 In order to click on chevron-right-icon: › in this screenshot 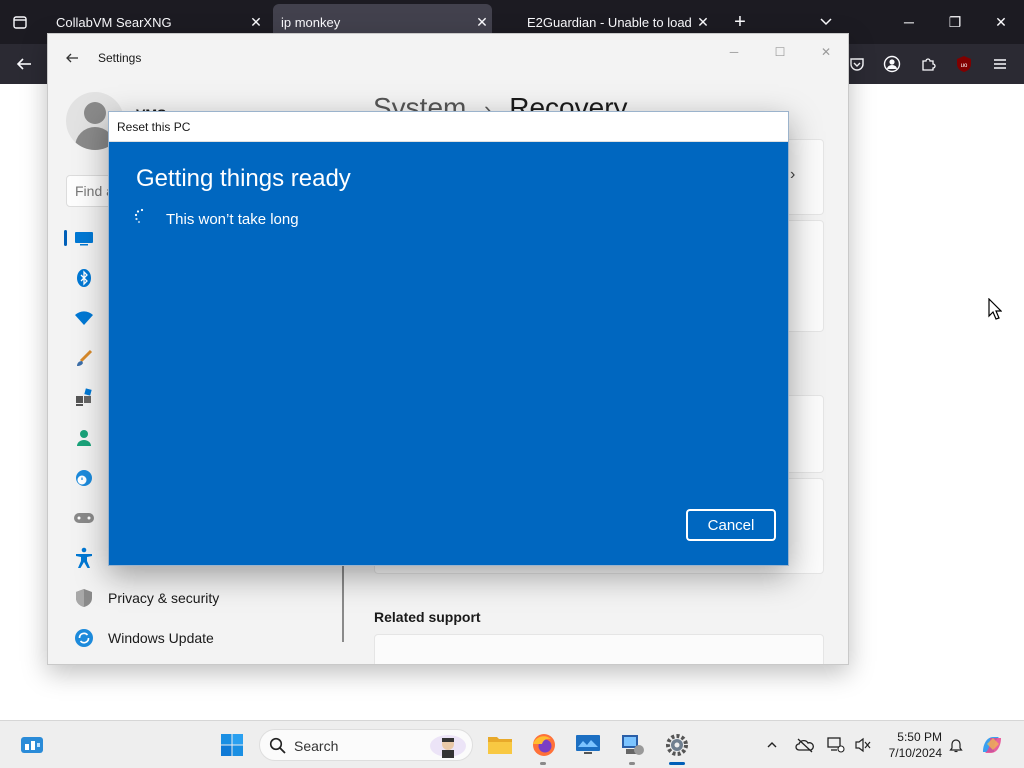, I will do `click(792, 175)`.